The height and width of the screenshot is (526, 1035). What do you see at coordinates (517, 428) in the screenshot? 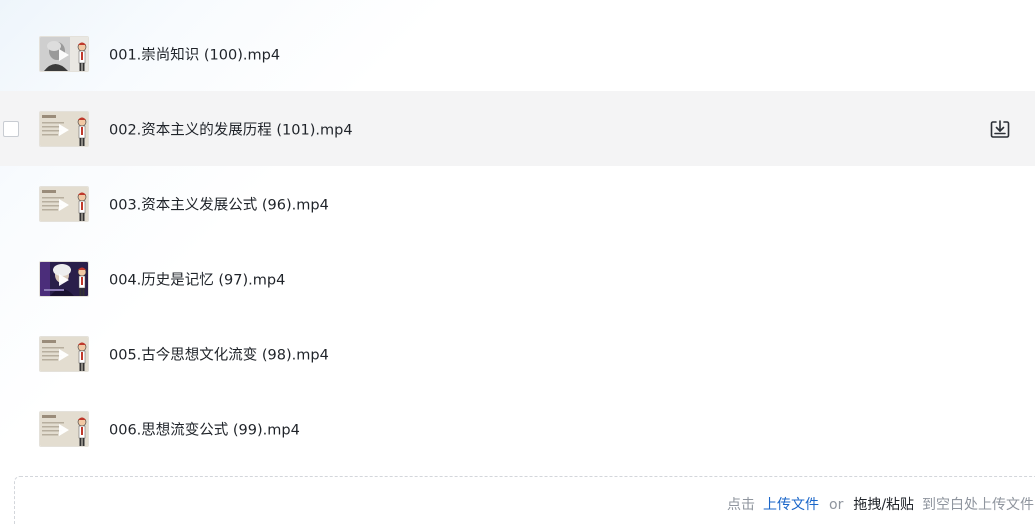
I see `file-row: 006.思想流变公式 (99).mp4` at bounding box center [517, 428].